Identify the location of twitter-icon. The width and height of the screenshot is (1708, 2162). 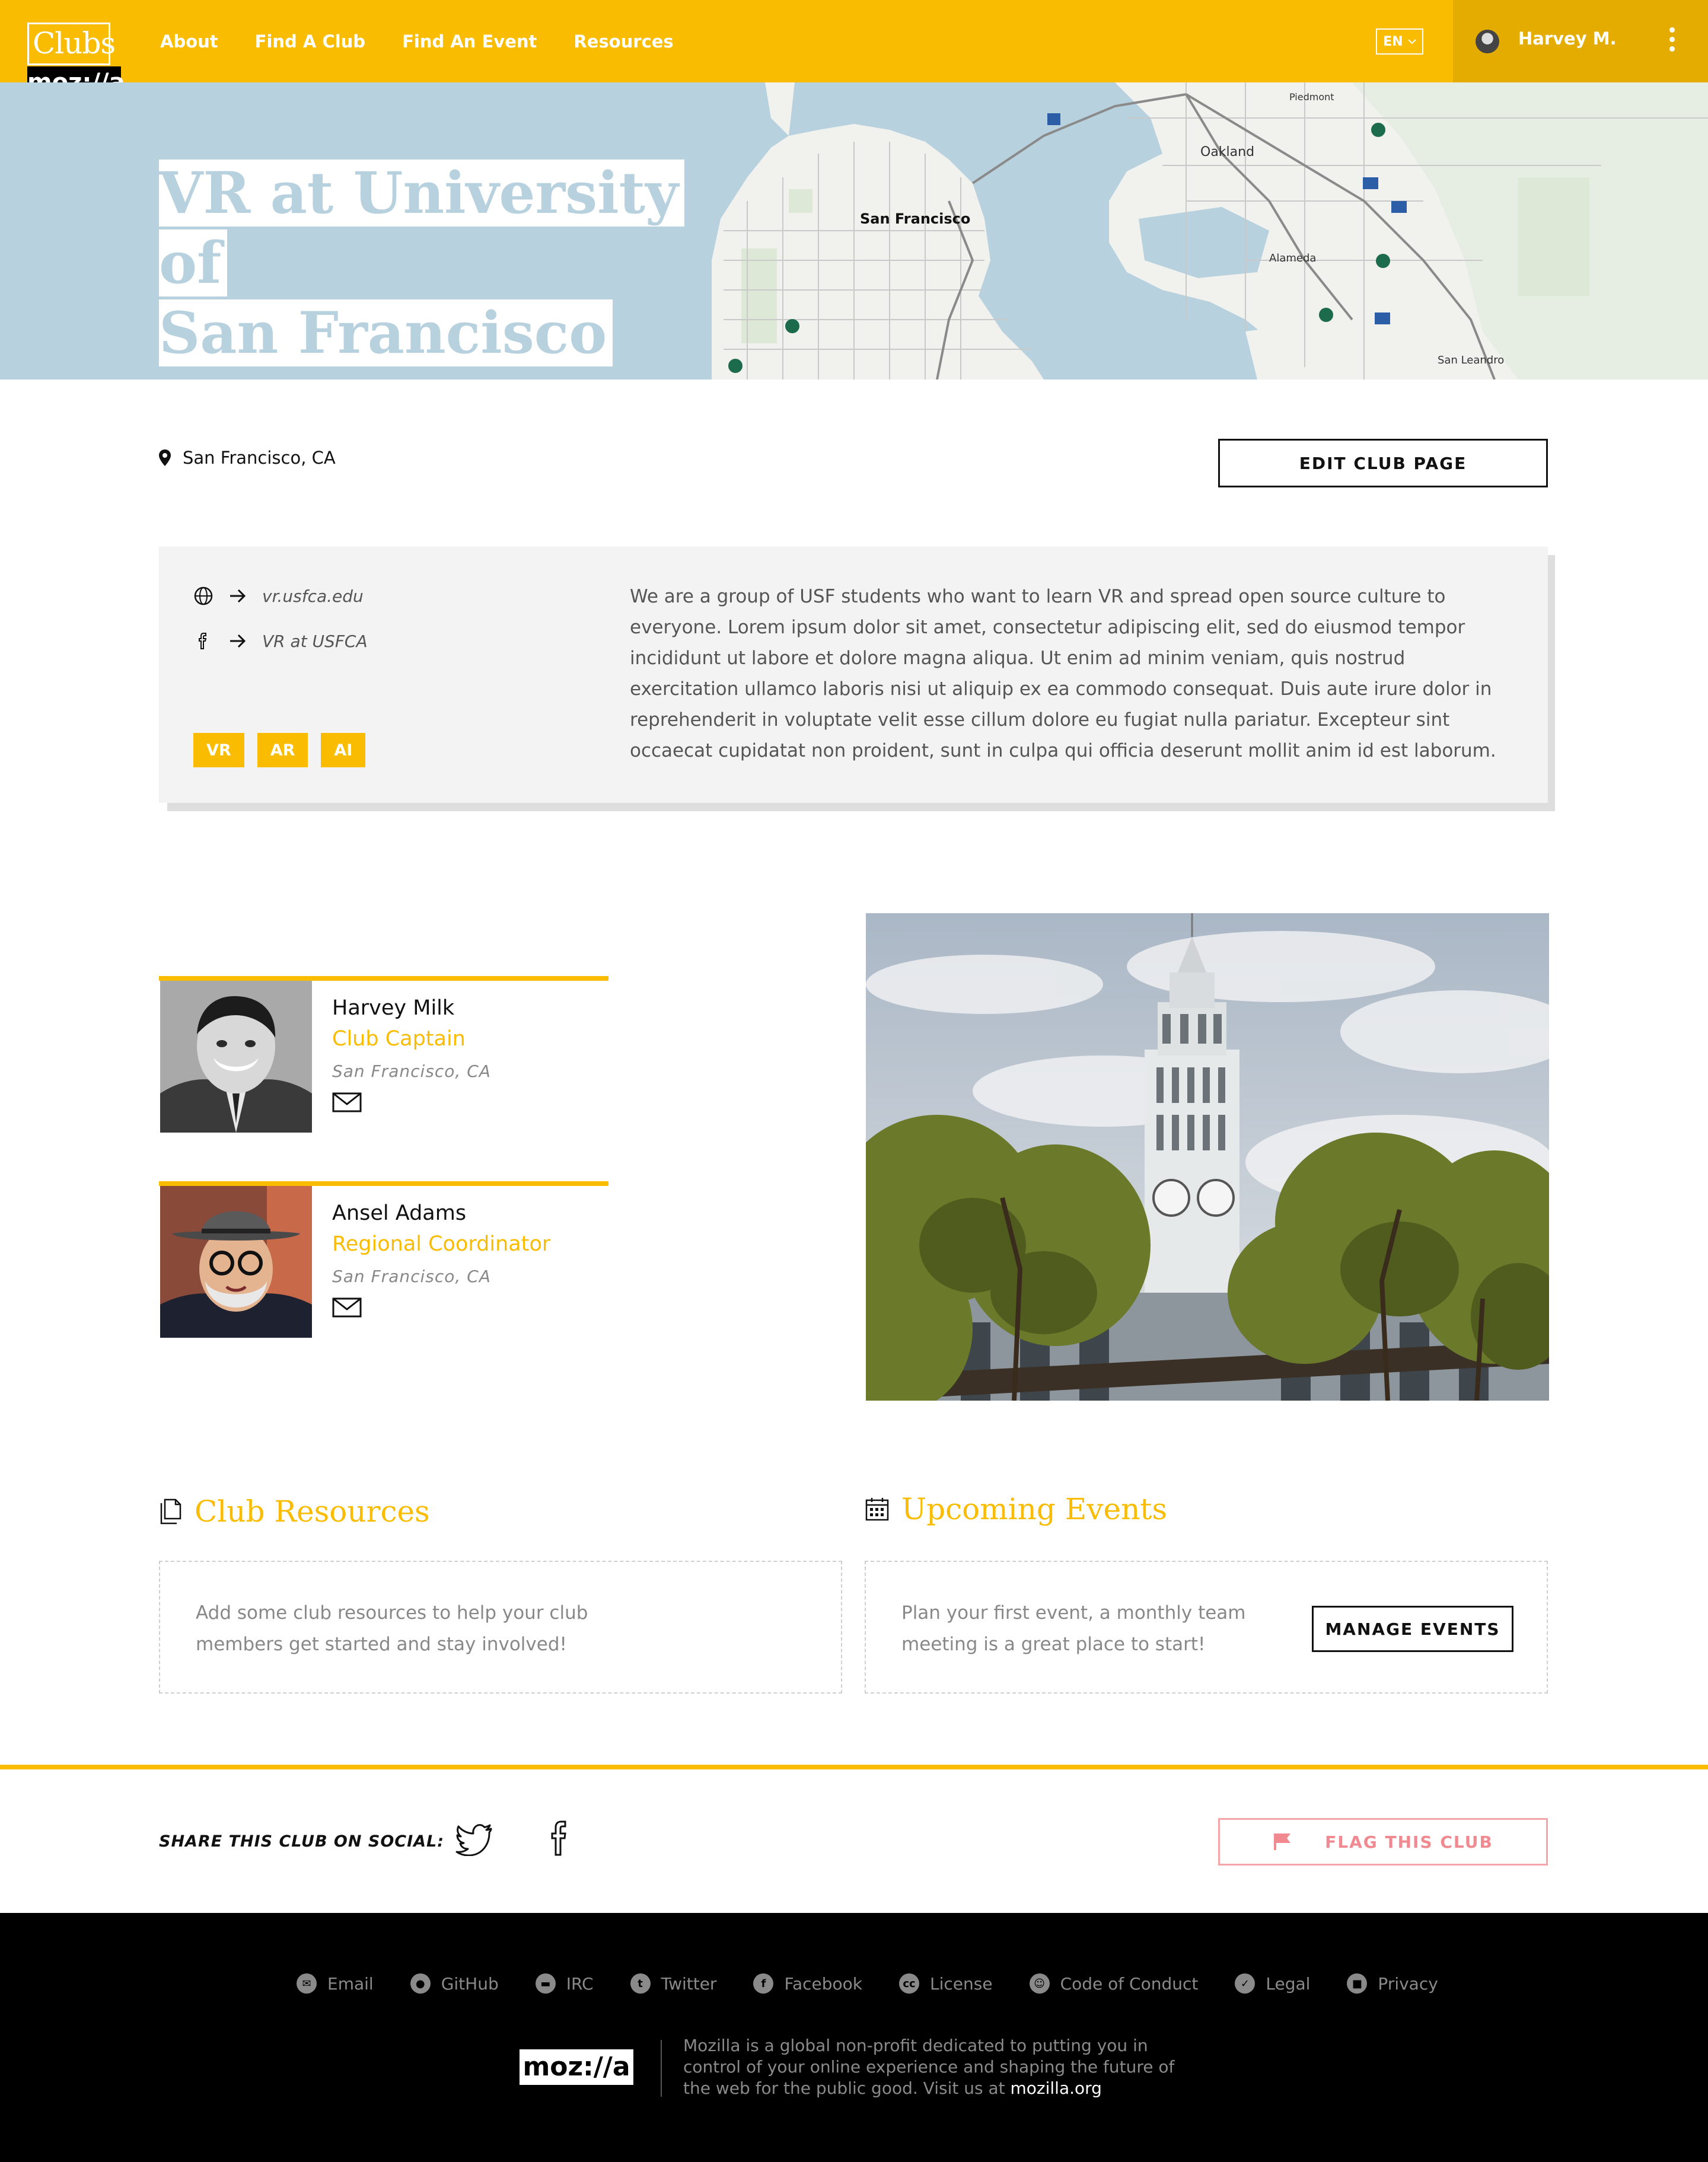
(474, 1840).